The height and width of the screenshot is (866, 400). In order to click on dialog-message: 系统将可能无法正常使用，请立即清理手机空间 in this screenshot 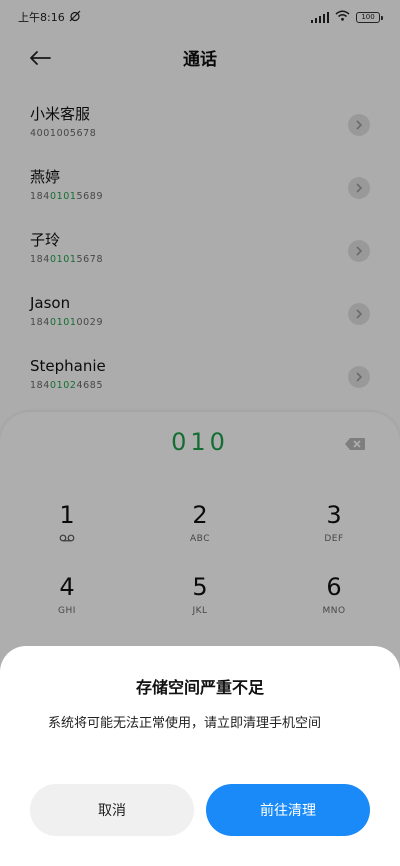, I will do `click(185, 723)`.